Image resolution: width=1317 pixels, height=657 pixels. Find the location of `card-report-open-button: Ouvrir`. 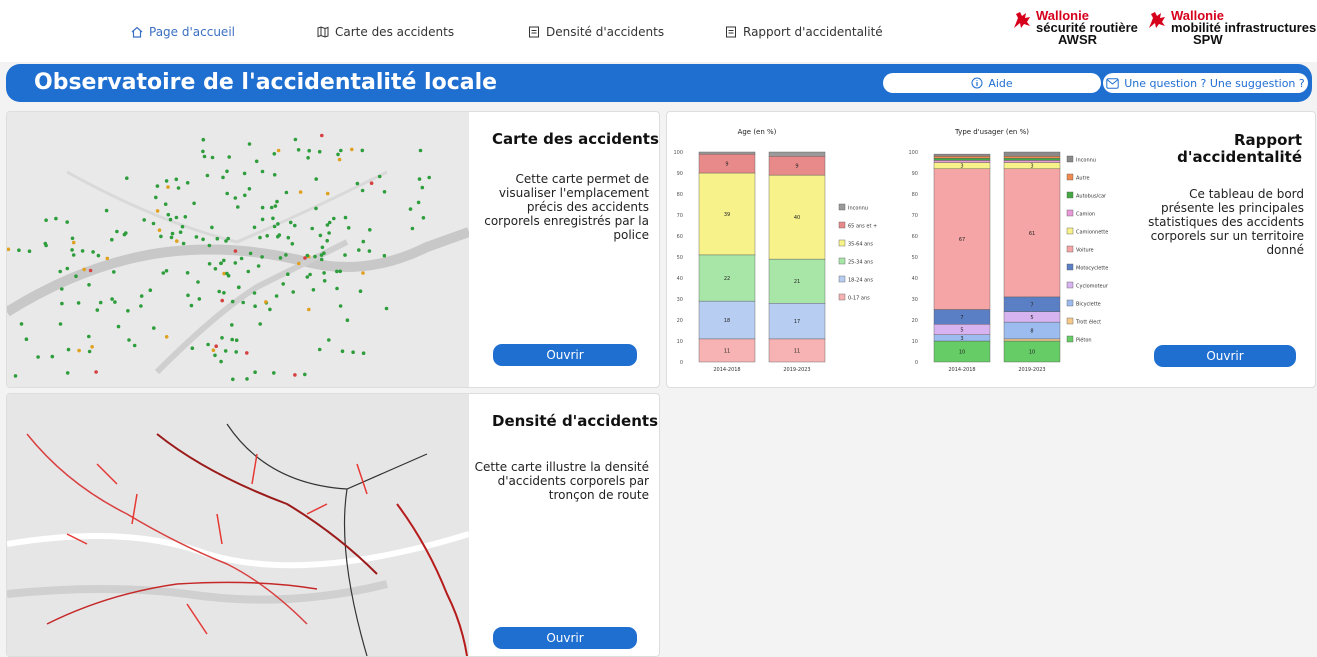

card-report-open-button: Ouvrir is located at coordinates (1225, 356).